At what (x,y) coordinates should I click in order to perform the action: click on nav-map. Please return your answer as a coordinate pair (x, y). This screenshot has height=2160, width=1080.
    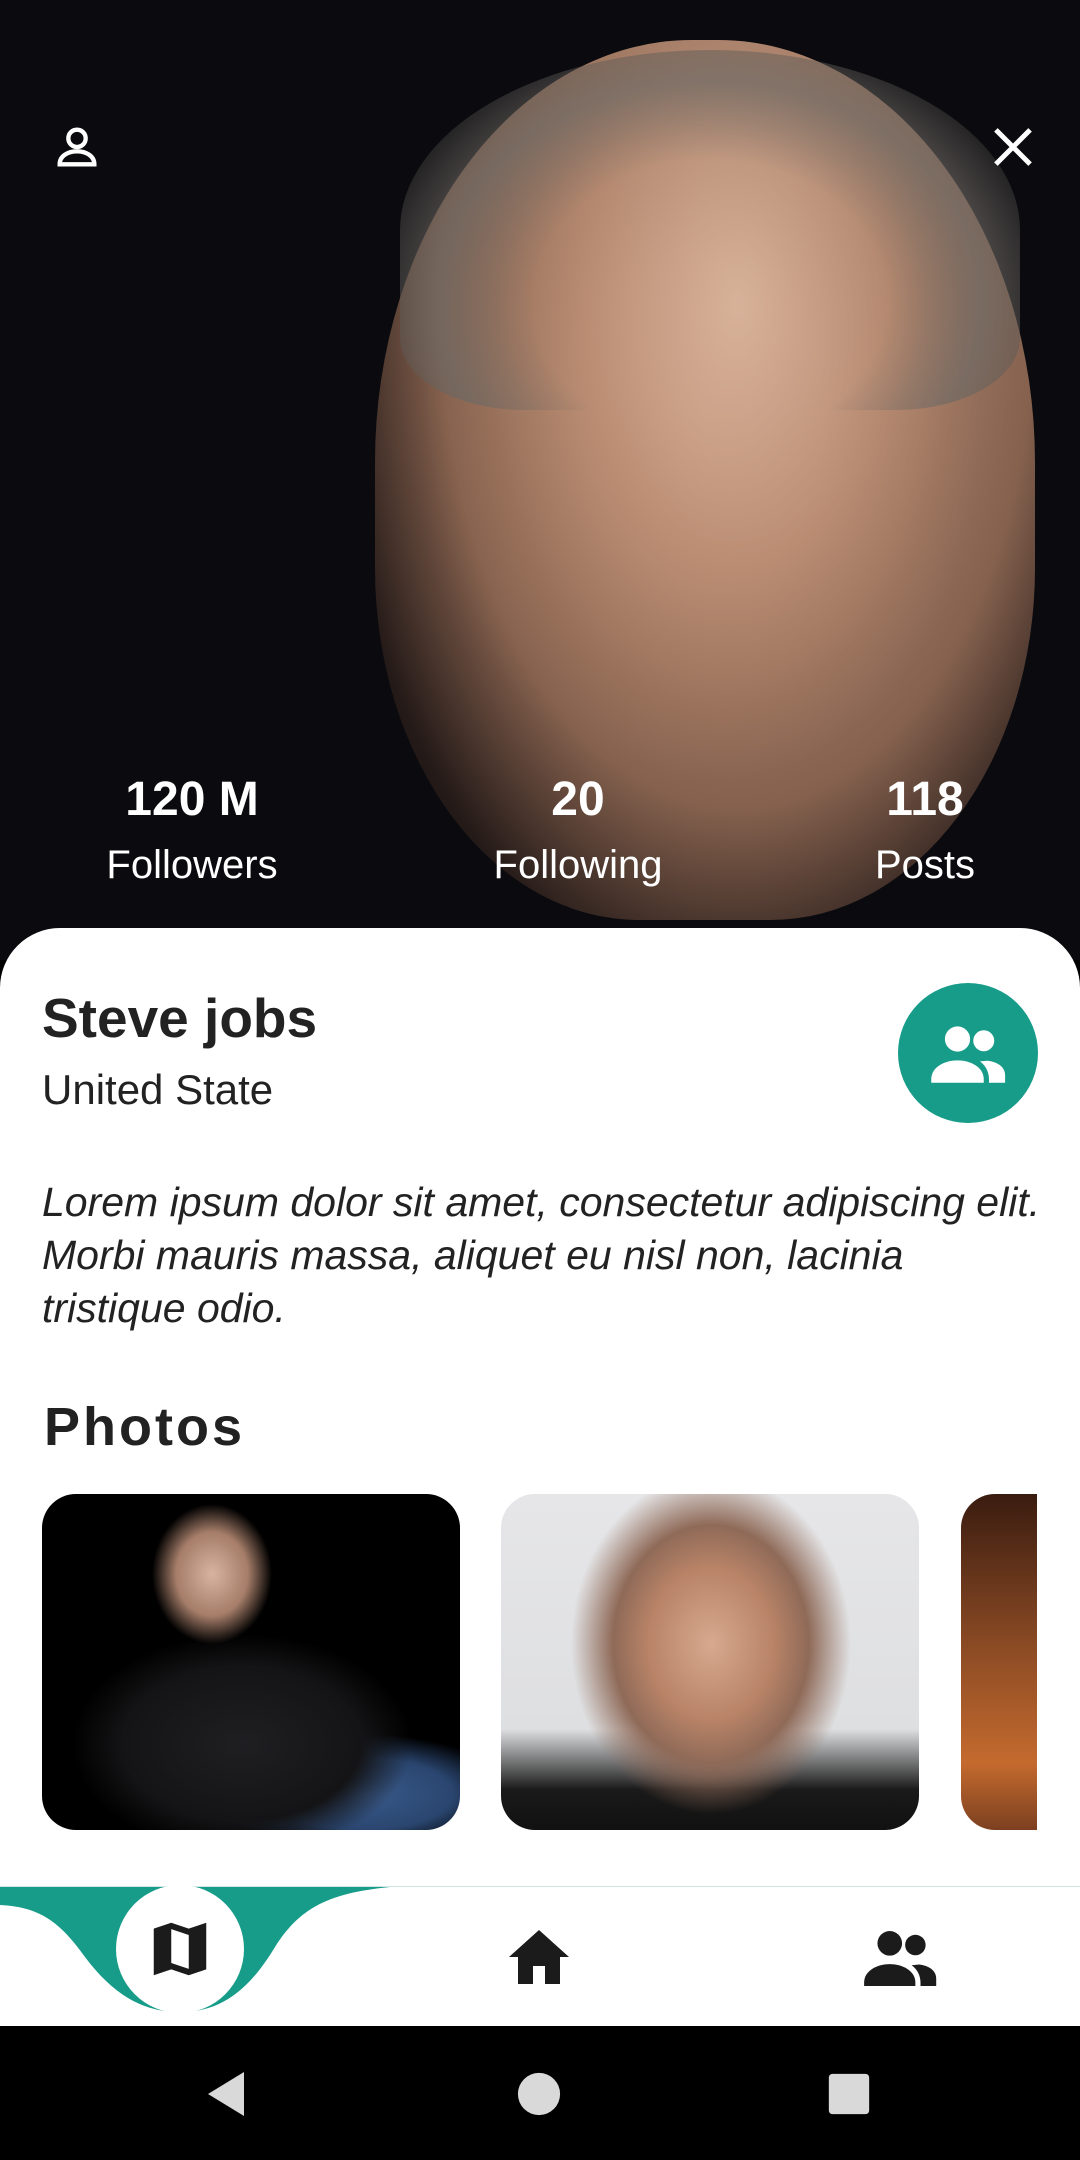
    Looking at the image, I should click on (180, 1949).